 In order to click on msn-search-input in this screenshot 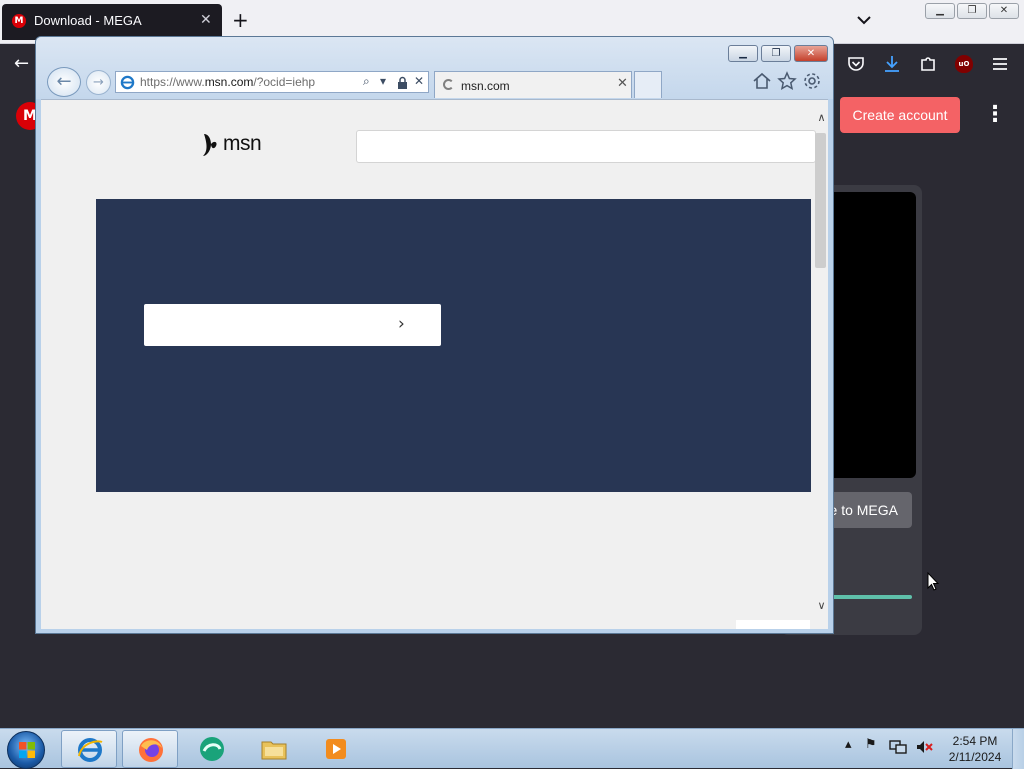, I will do `click(586, 146)`.